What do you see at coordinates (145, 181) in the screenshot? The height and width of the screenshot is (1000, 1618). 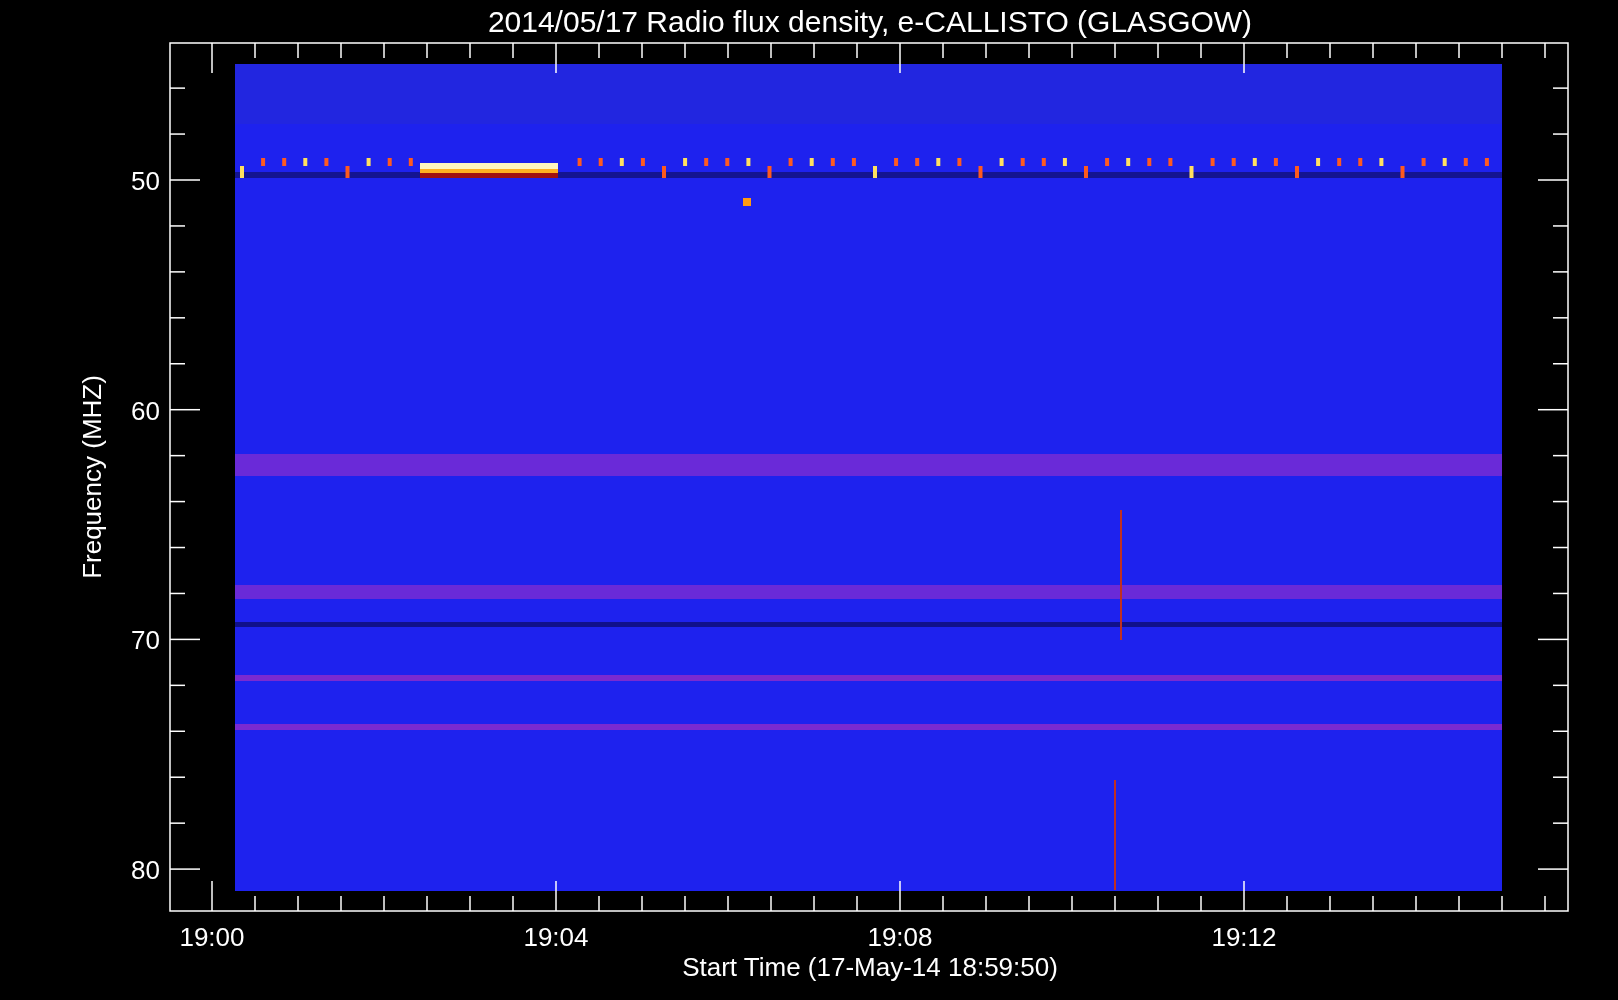 I see `y-tick-label: 50` at bounding box center [145, 181].